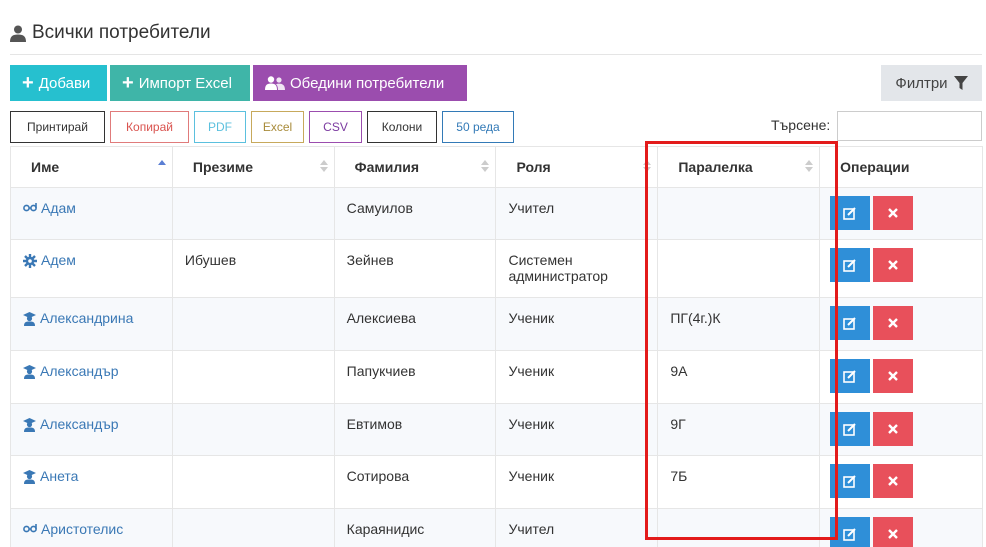 The width and height of the screenshot is (986, 547). What do you see at coordinates (960, 82) in the screenshot?
I see `filter-icon` at bounding box center [960, 82].